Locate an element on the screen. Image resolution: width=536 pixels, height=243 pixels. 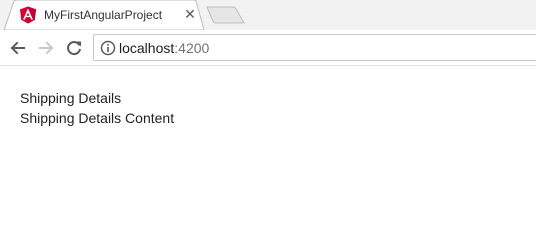
page-body-text: Shipping Details Content is located at coordinates (97, 118).